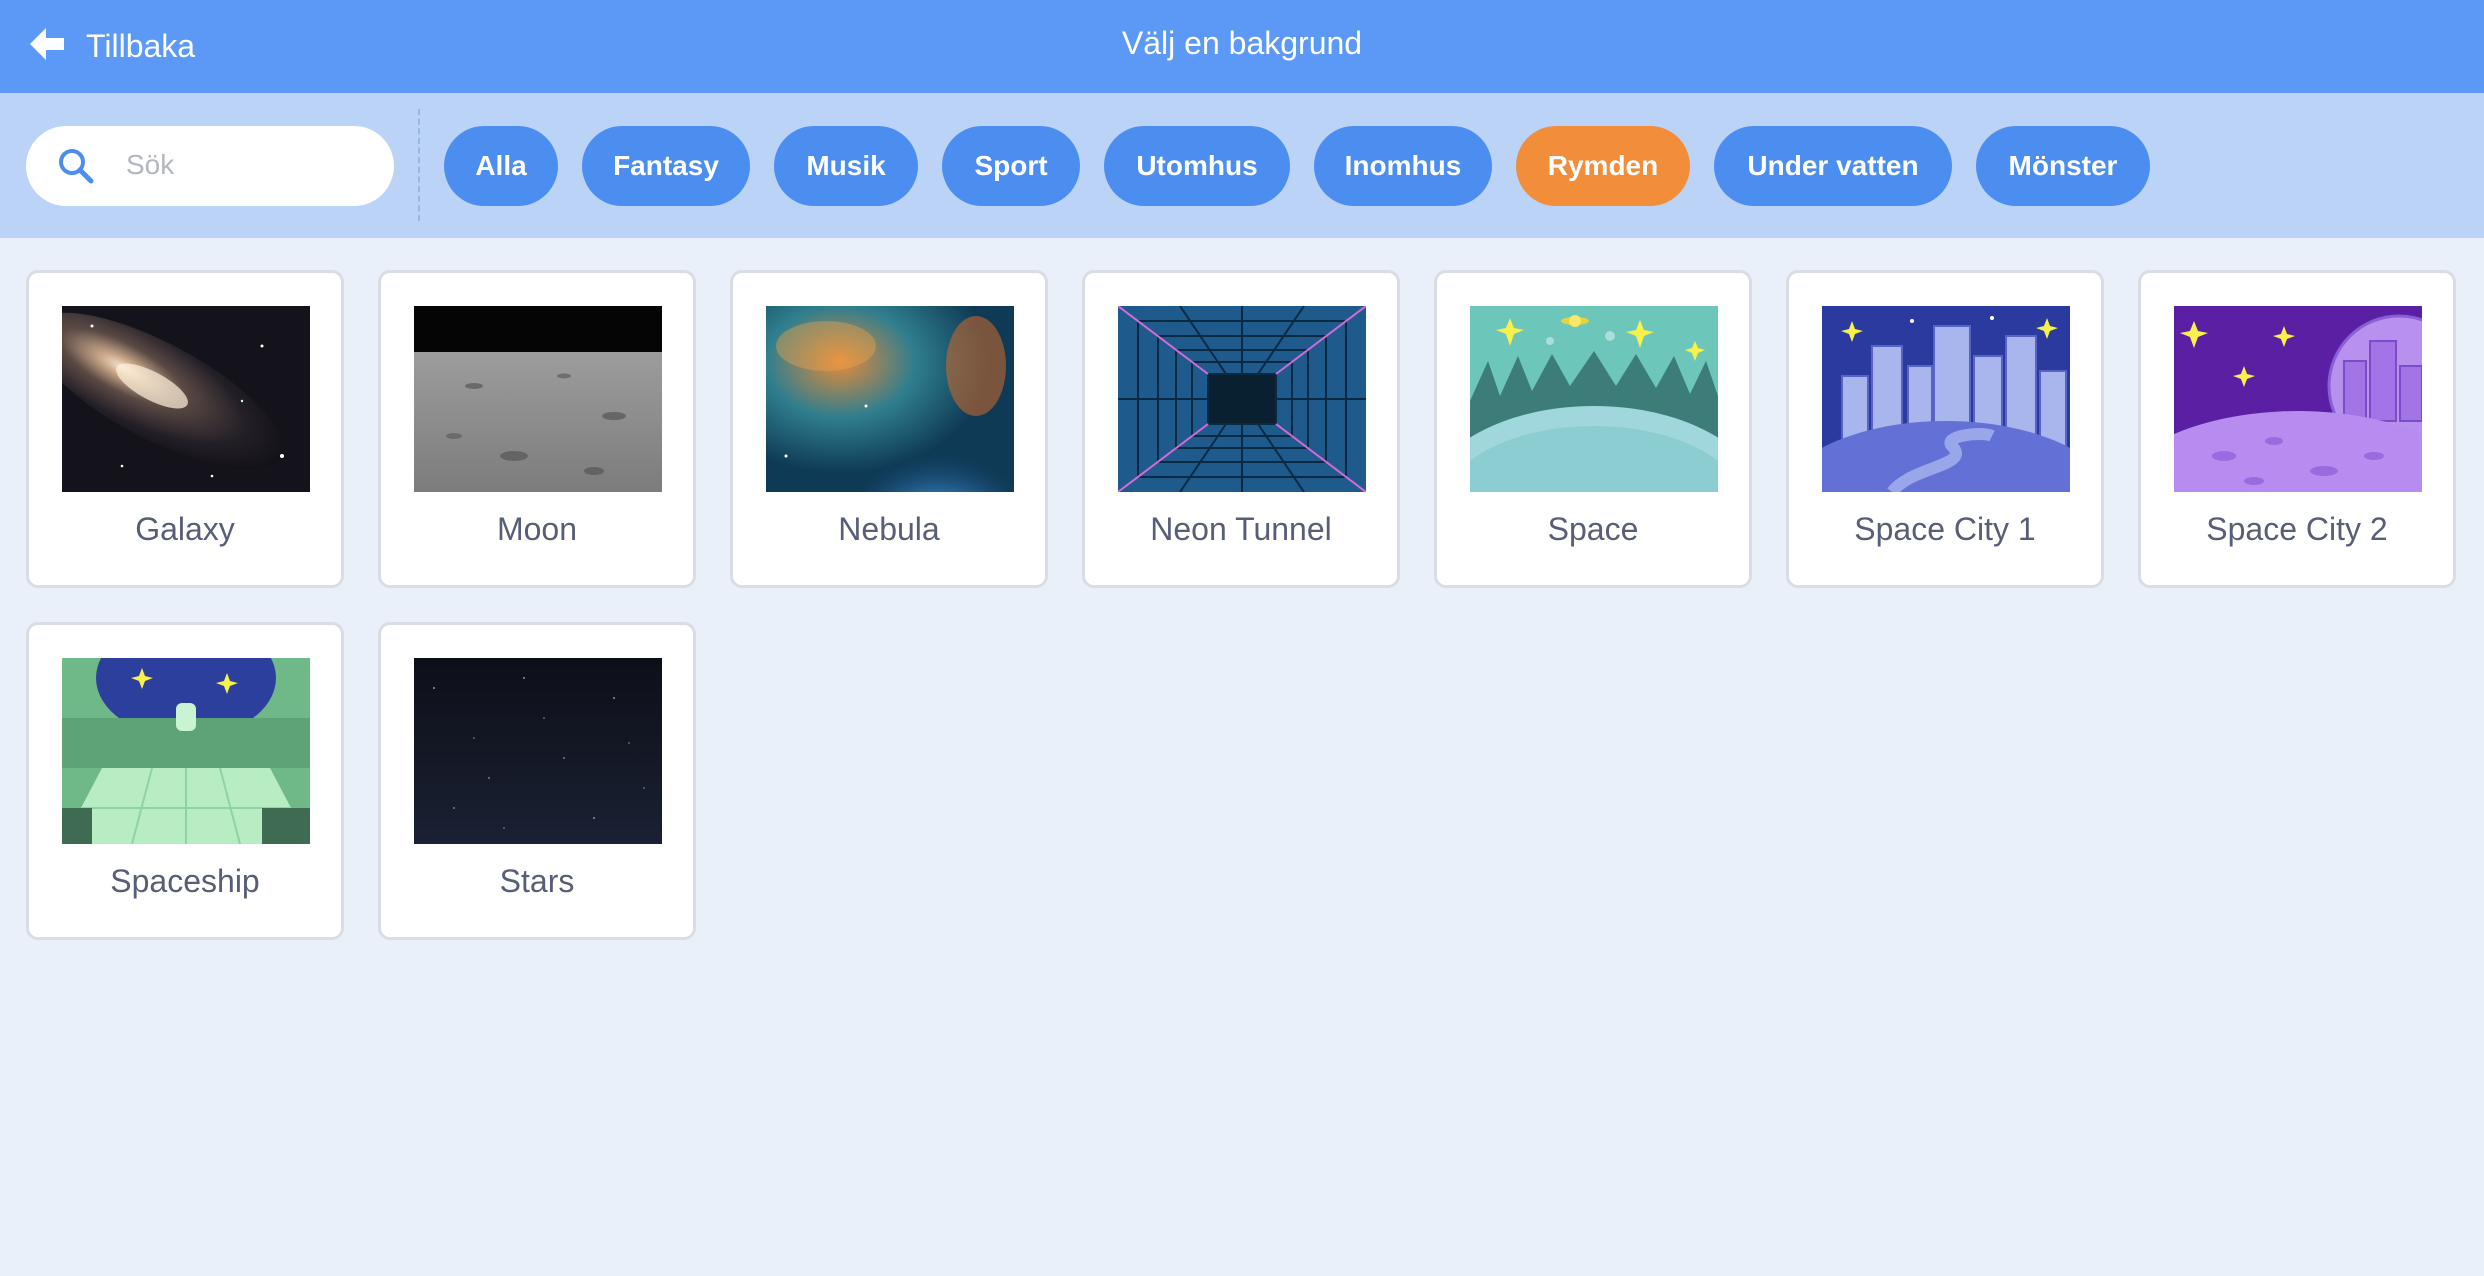 This screenshot has width=2484, height=1276. I want to click on backdrop-card-stars: Stars, so click(537, 781).